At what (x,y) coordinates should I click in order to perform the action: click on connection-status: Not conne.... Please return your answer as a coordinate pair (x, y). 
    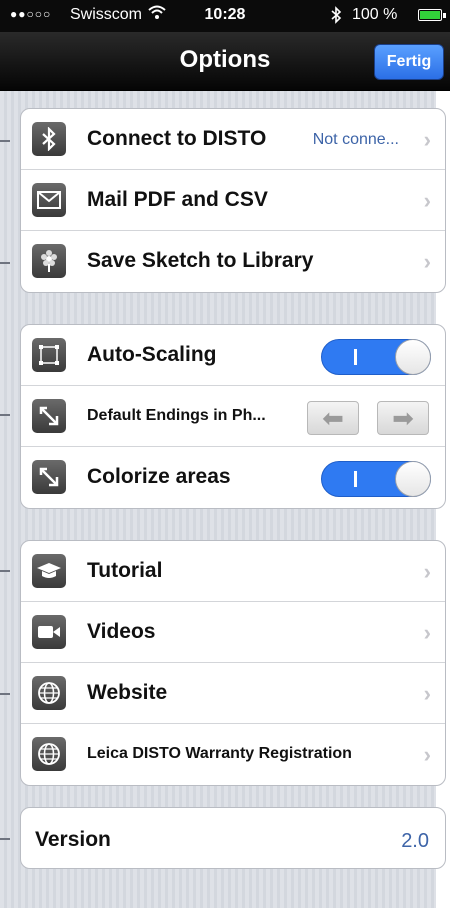
    Looking at the image, I should click on (355, 139).